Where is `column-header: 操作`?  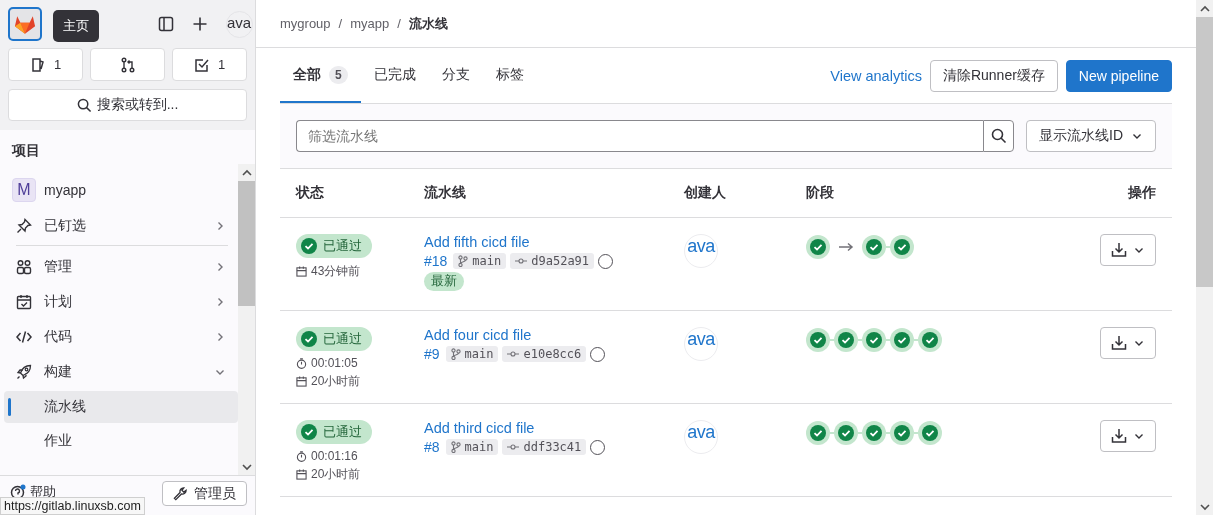
column-header: 操作 is located at coordinates (1141, 193).